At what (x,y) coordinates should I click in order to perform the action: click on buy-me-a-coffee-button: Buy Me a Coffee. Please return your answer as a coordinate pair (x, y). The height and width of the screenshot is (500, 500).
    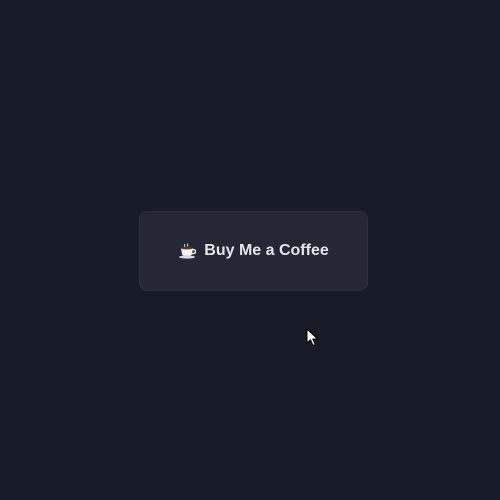
    Looking at the image, I should click on (253, 251).